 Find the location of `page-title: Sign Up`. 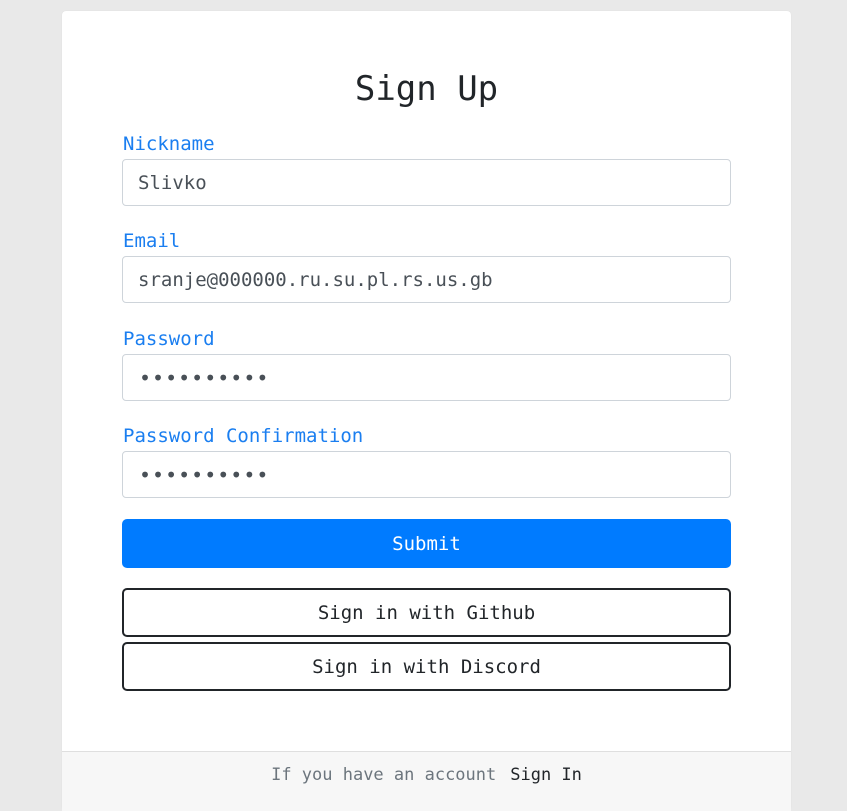

page-title: Sign Up is located at coordinates (426, 89).